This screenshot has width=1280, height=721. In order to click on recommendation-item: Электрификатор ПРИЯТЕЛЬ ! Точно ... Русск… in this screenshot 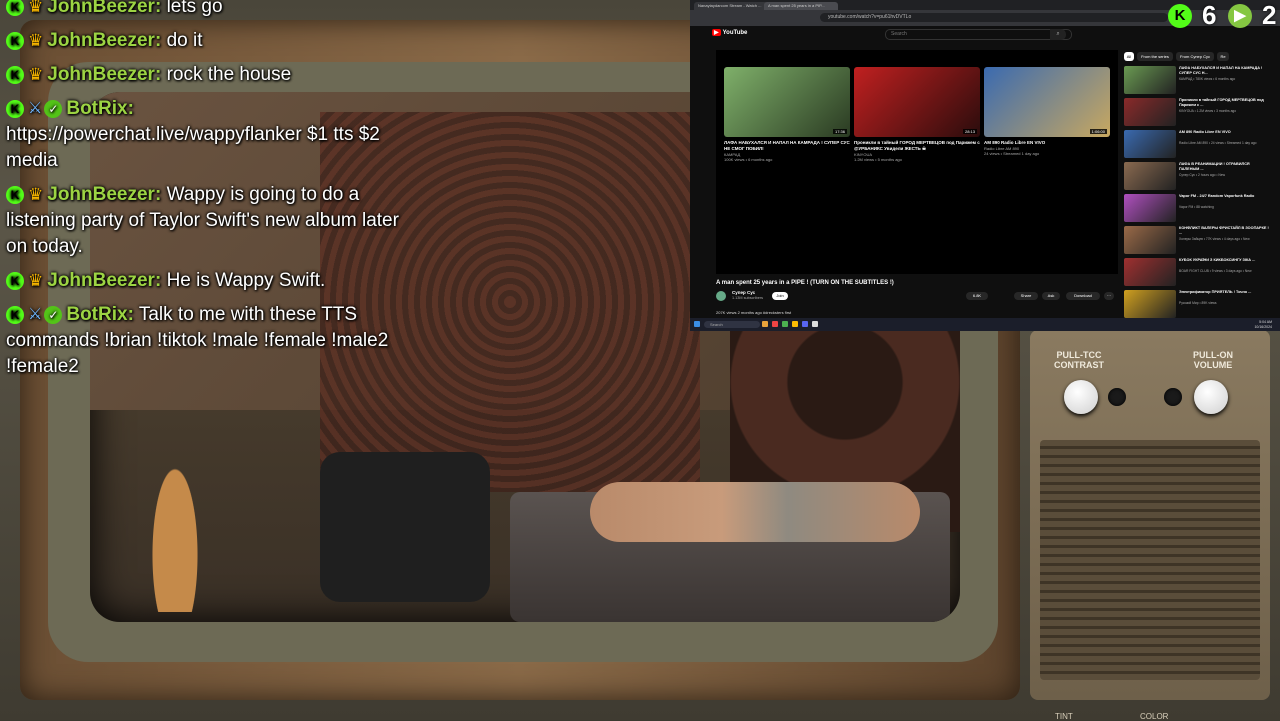, I will do `click(1199, 304)`.